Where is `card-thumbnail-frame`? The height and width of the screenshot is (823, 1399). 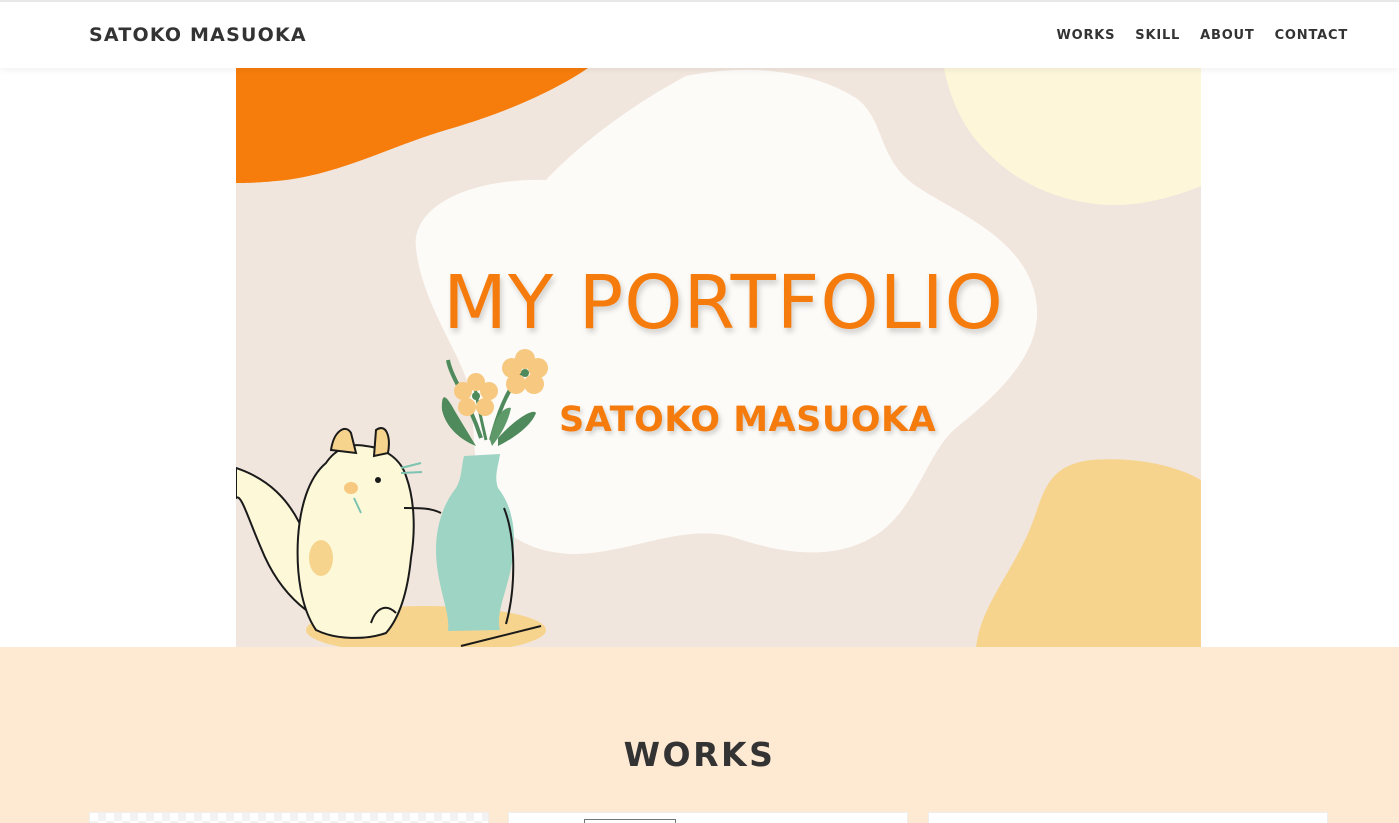 card-thumbnail-frame is located at coordinates (630, 821).